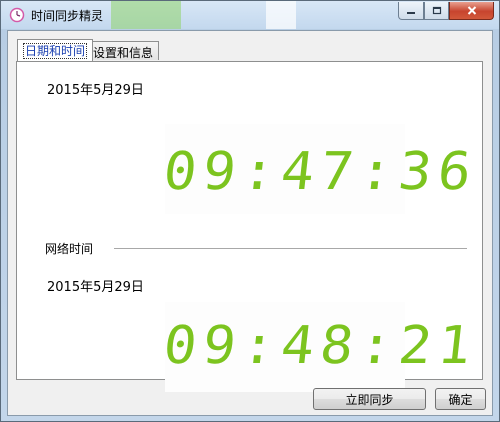 This screenshot has width=500, height=422. I want to click on minimize-icon, so click(411, 12).